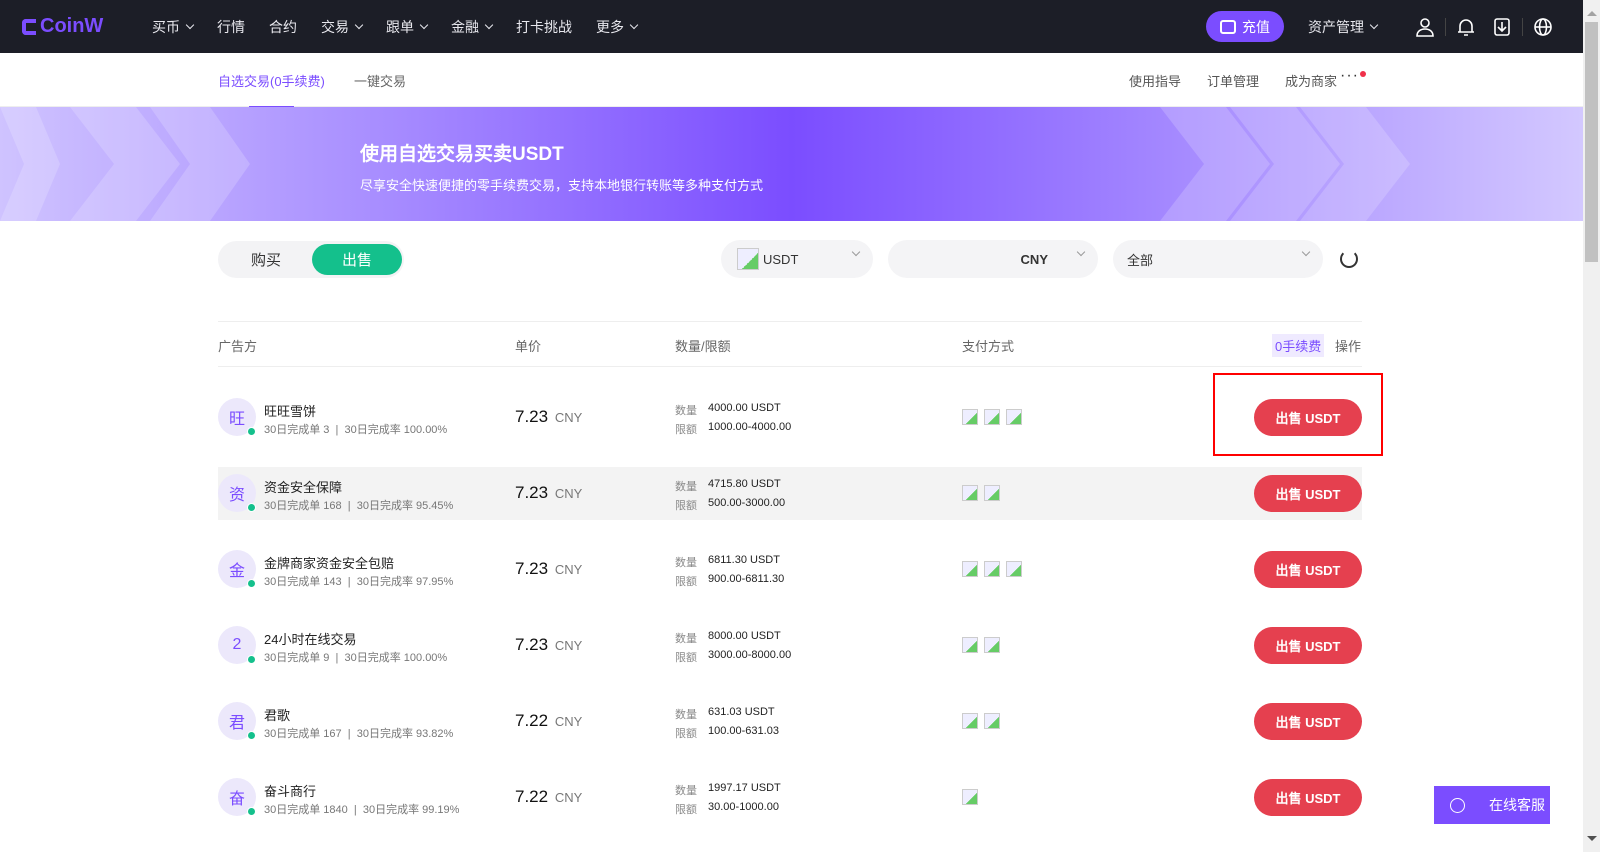 The width and height of the screenshot is (1600, 852). What do you see at coordinates (1353, 76) in the screenshot?
I see `more-menu: ···` at bounding box center [1353, 76].